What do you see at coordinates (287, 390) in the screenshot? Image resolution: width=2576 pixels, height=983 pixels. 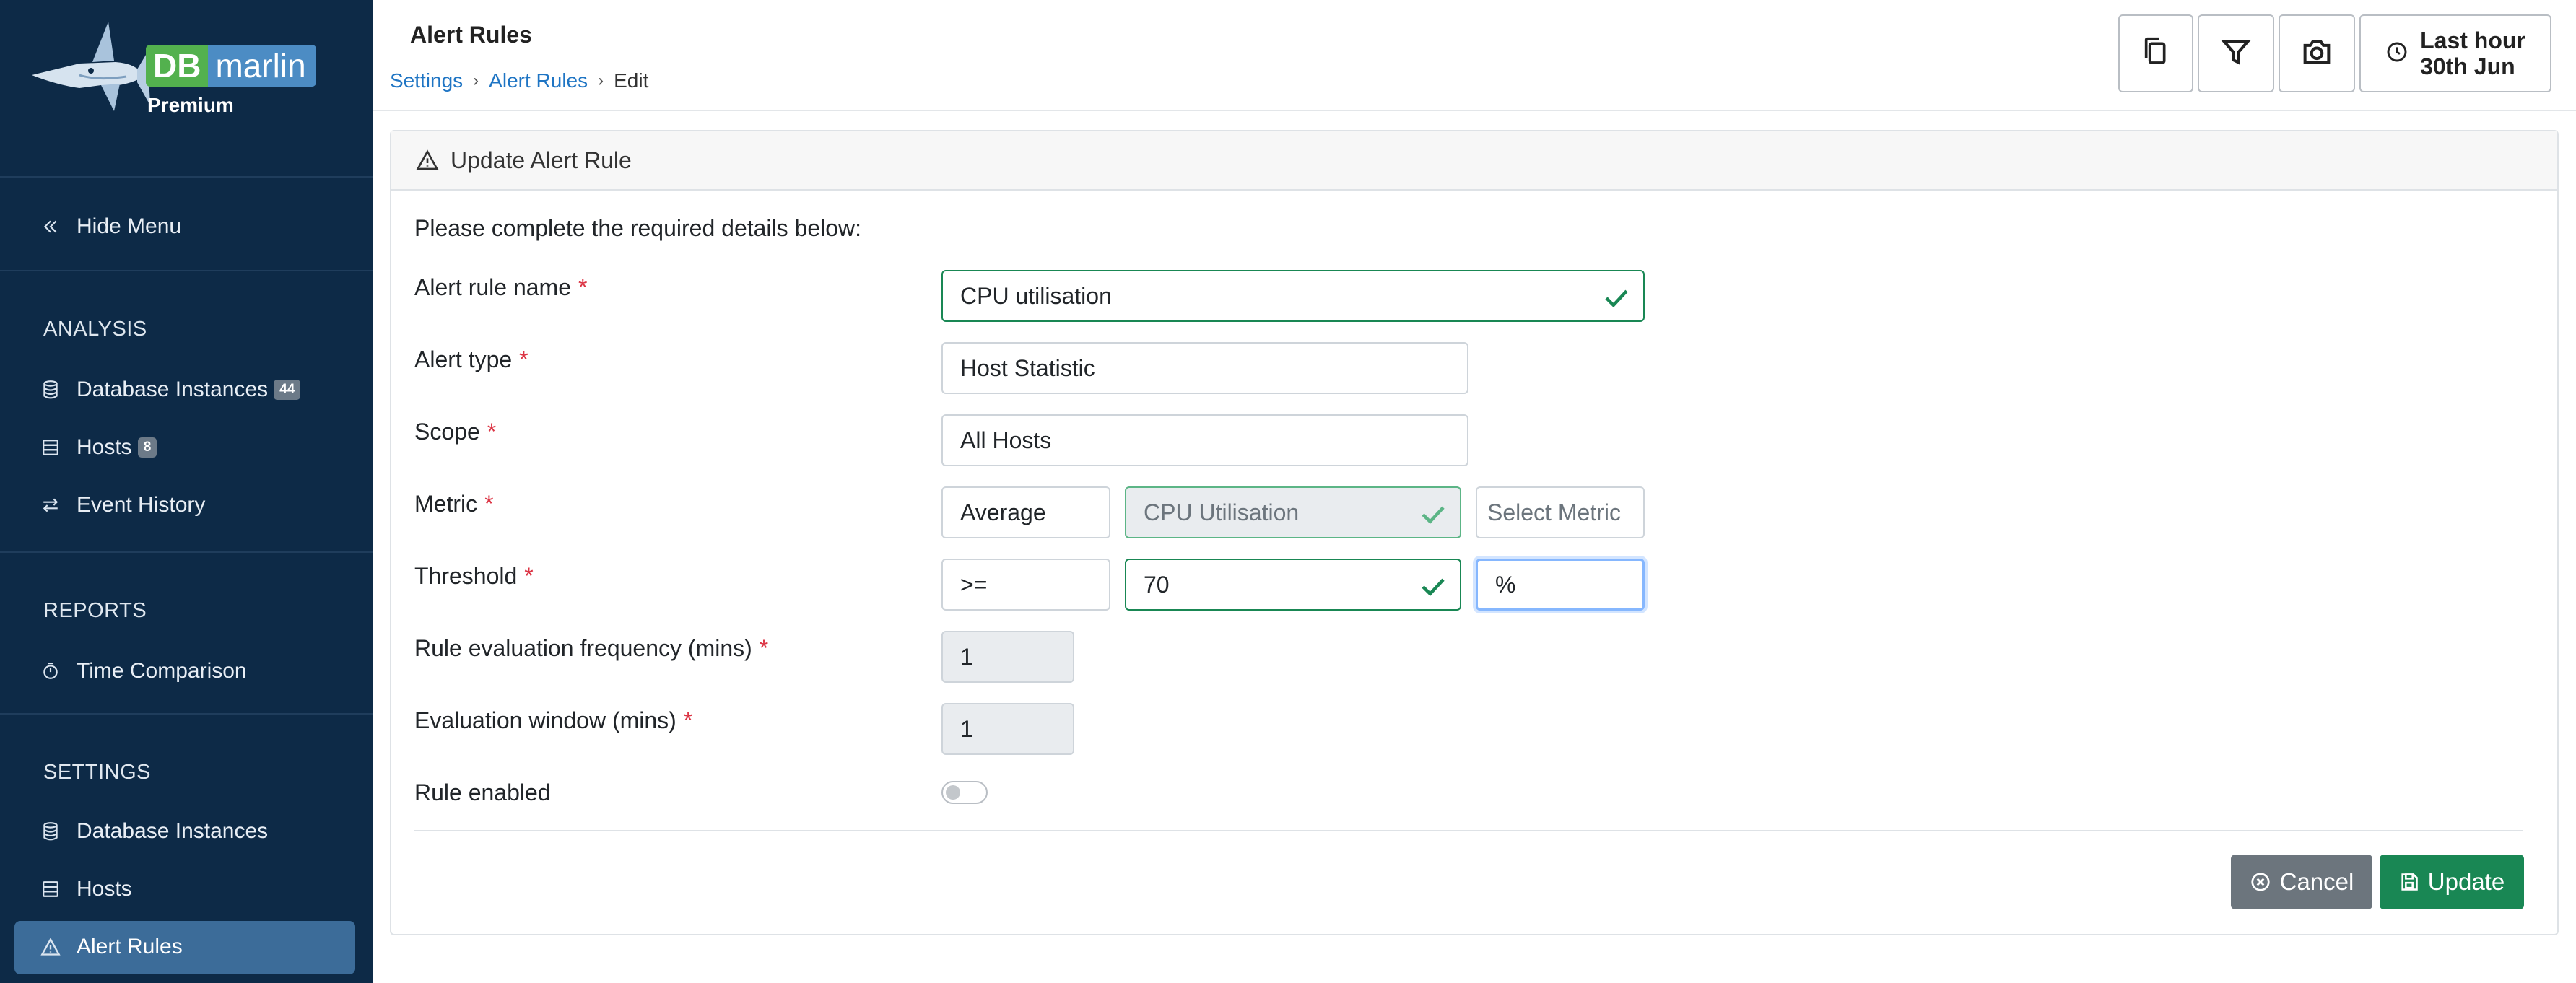 I see `instance-count-badge: 44` at bounding box center [287, 390].